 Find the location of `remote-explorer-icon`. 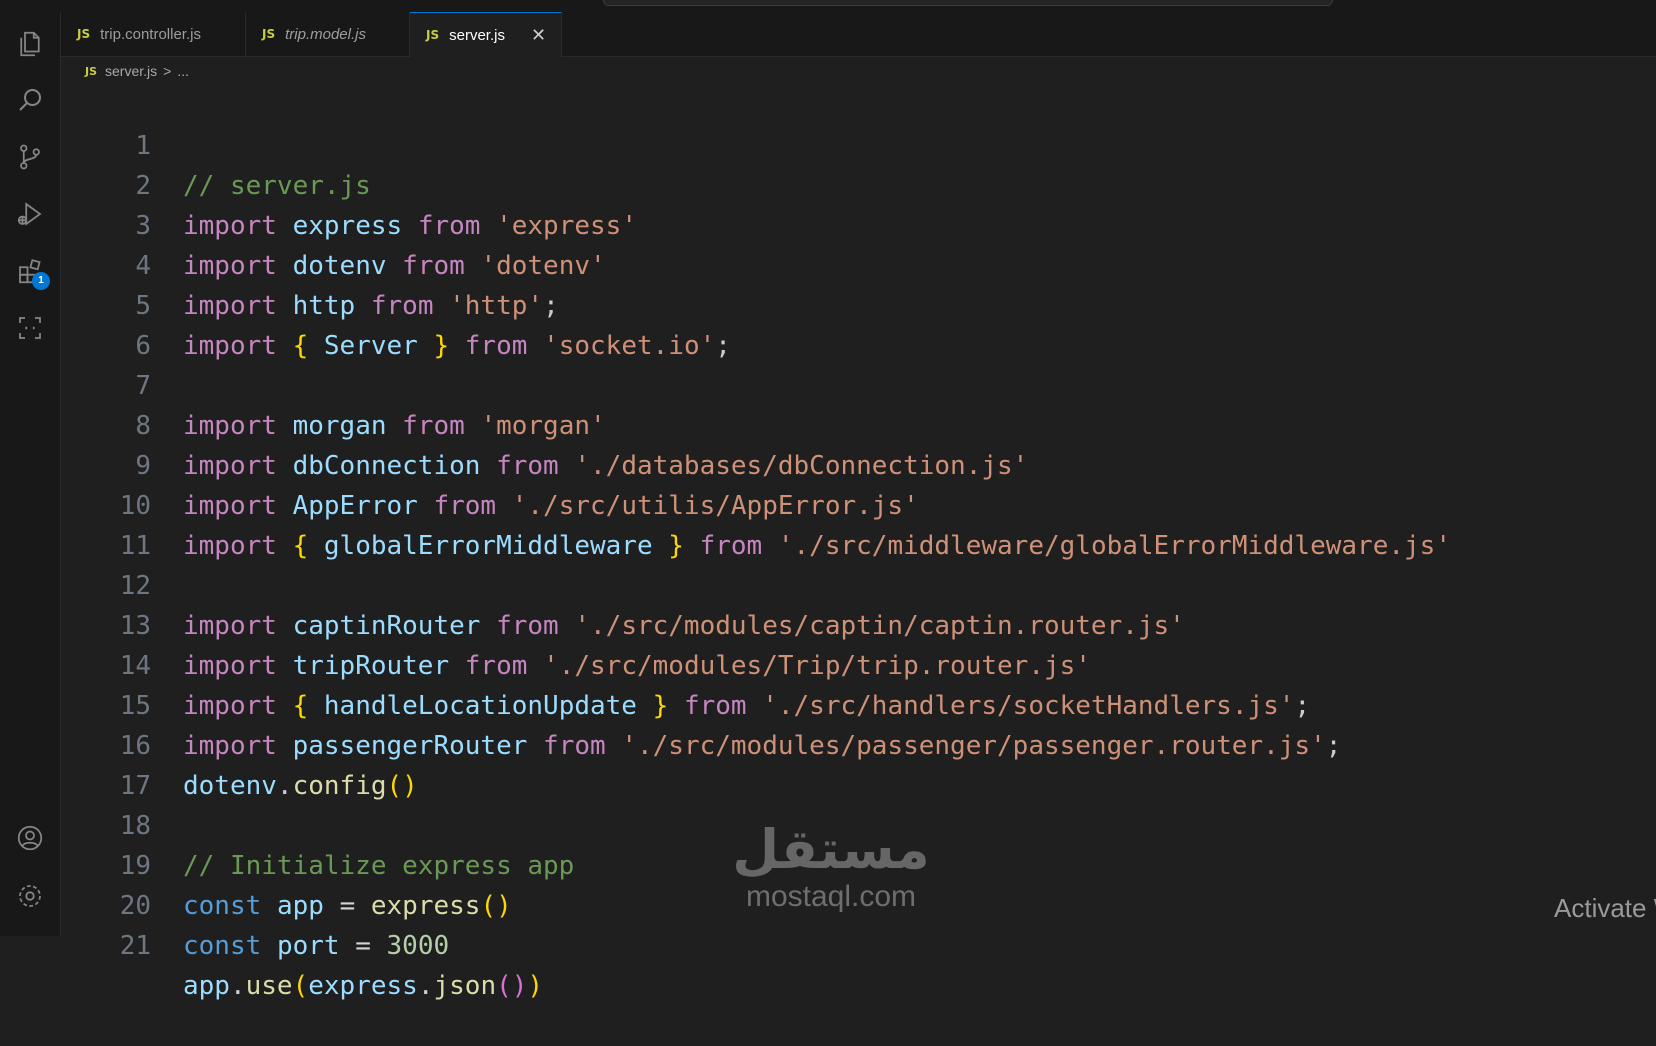

remote-explorer-icon is located at coordinates (30, 328).